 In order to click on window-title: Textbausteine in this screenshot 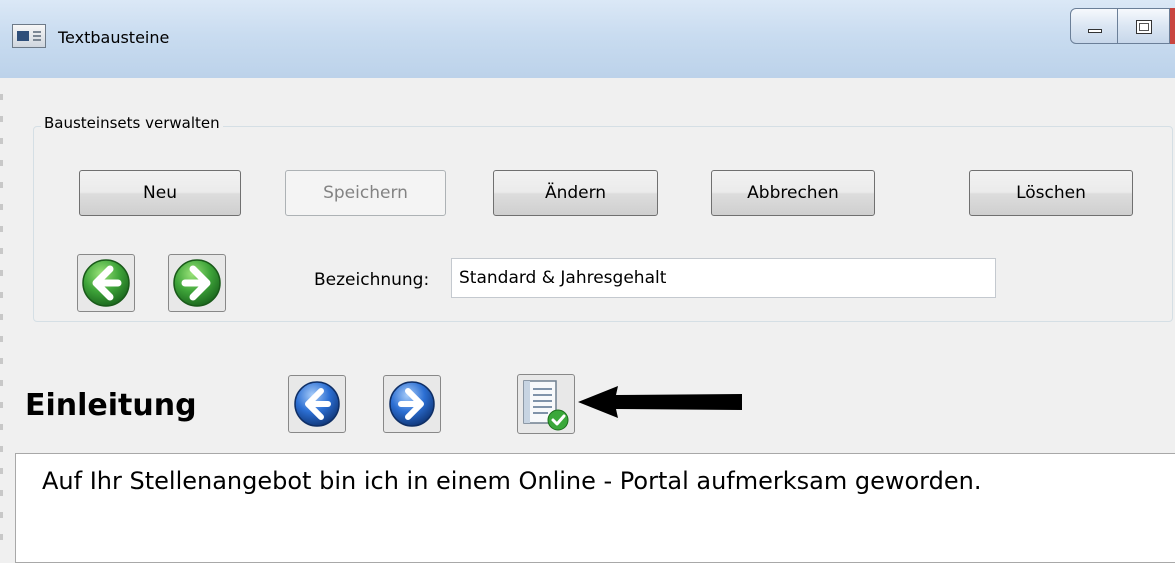, I will do `click(114, 37)`.